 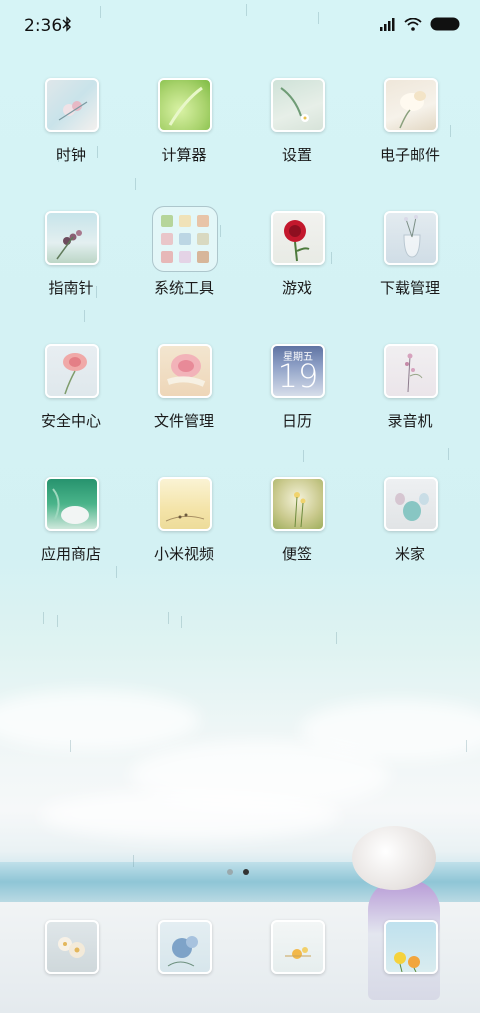 I want to click on email-icon, so click(x=411, y=105).